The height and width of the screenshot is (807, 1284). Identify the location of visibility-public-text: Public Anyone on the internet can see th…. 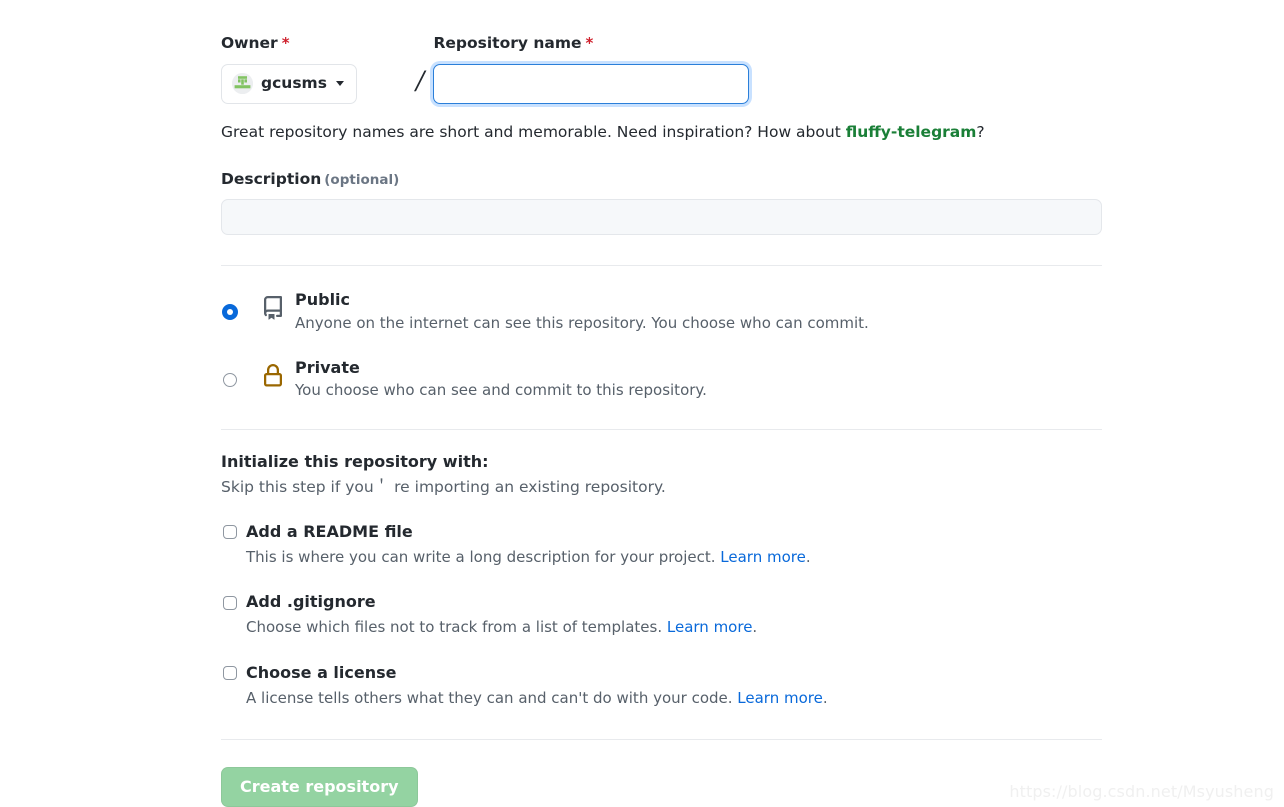
(582, 311).